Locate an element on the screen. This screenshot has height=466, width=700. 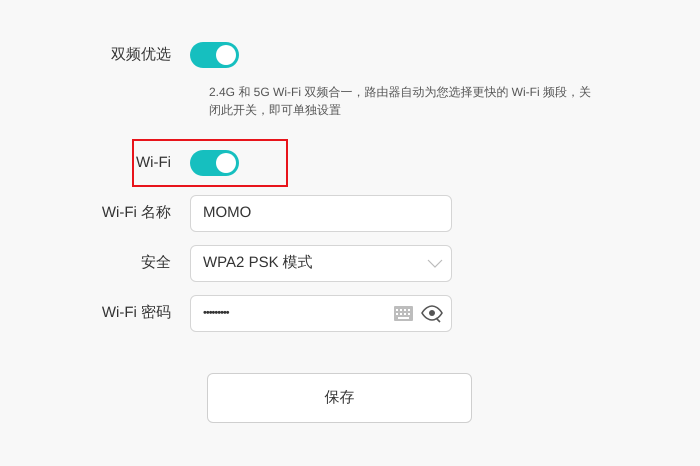
chevron-down-icon is located at coordinates (435, 263).